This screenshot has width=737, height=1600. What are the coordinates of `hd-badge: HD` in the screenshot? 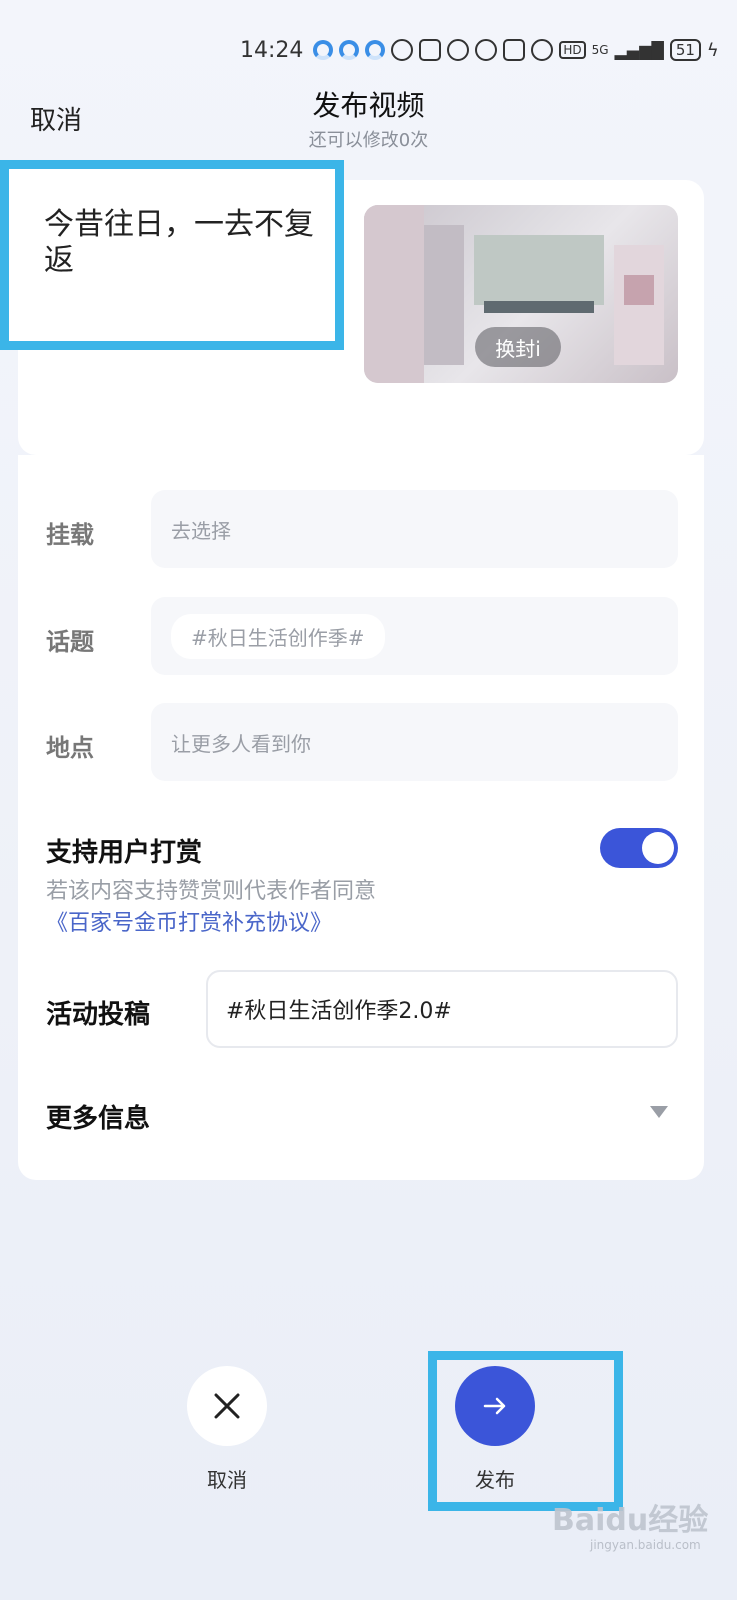 It's located at (572, 50).